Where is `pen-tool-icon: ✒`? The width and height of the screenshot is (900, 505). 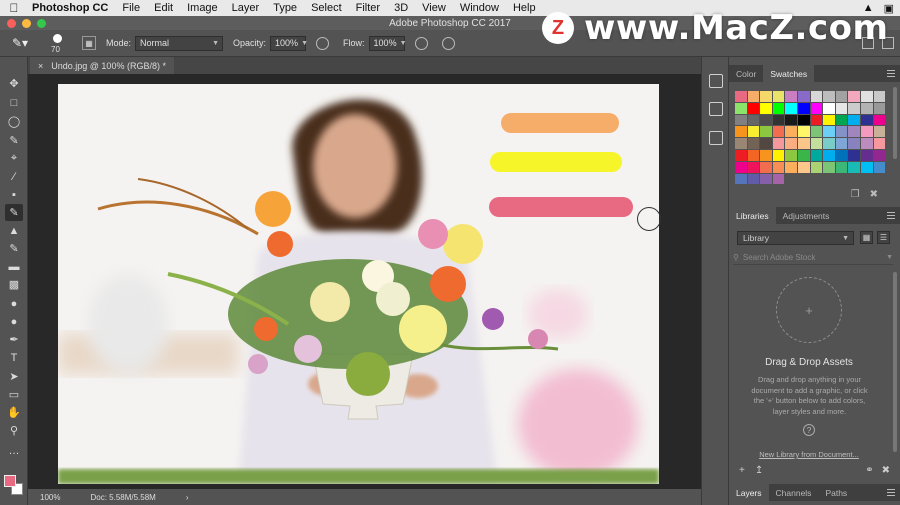
pen-tool-icon: ✒ is located at coordinates (14, 339).